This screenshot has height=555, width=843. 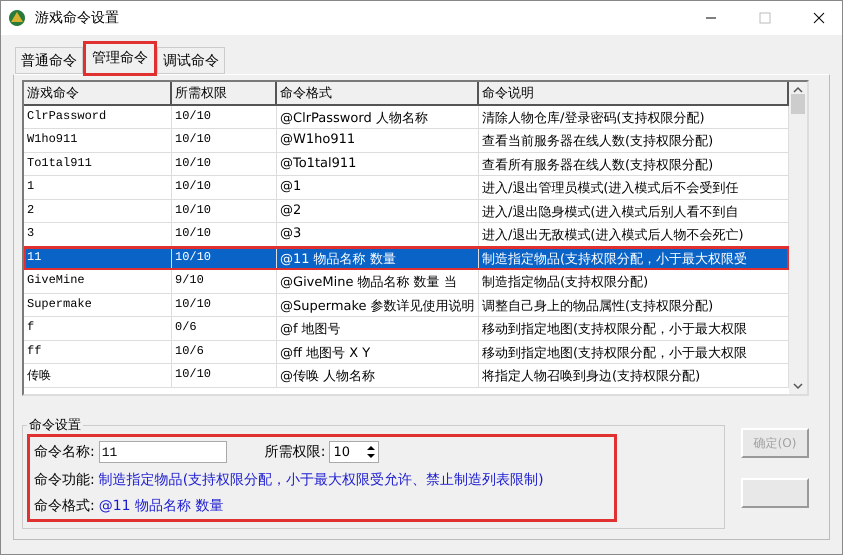 I want to click on table-cell: W1ho911, so click(x=98, y=140).